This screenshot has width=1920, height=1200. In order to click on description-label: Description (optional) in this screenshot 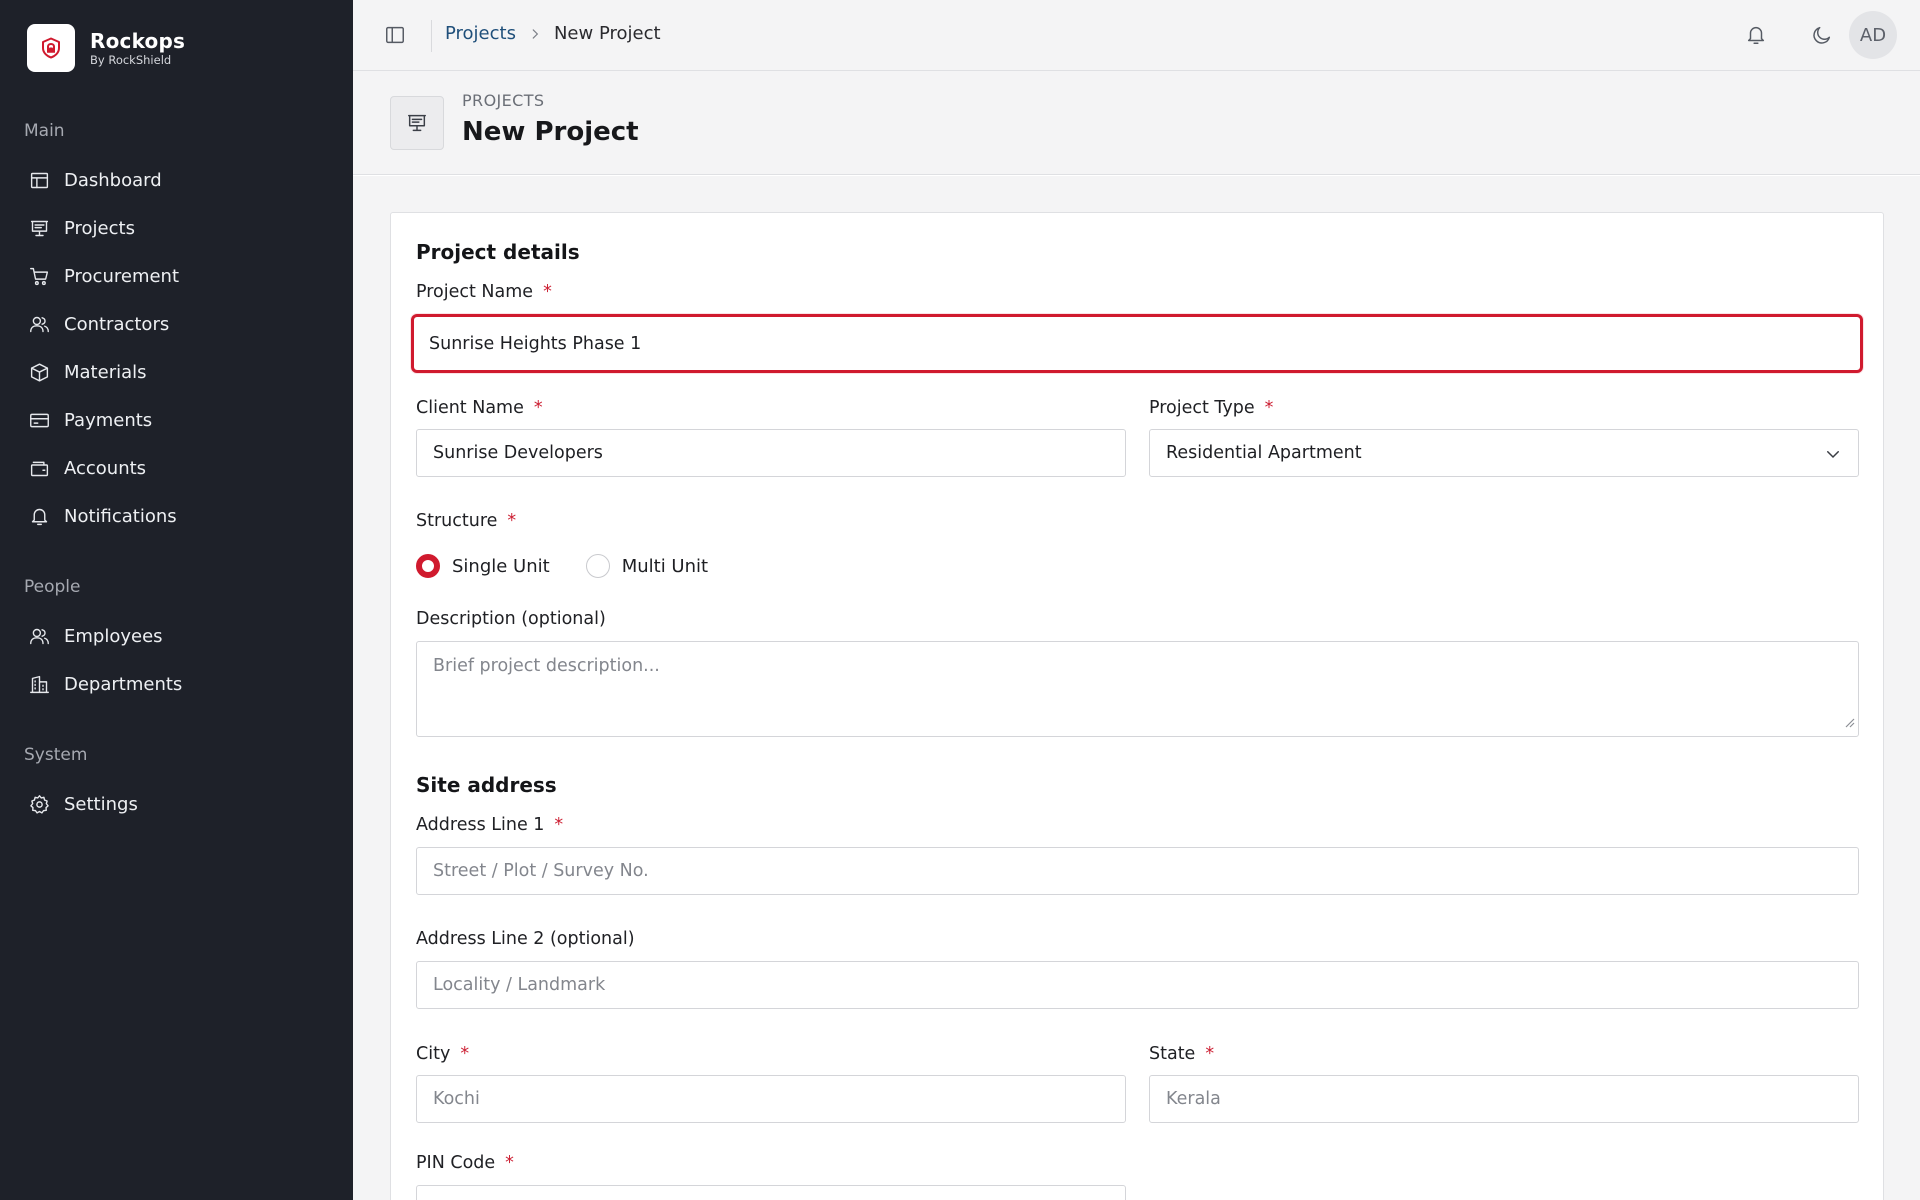, I will do `click(511, 619)`.